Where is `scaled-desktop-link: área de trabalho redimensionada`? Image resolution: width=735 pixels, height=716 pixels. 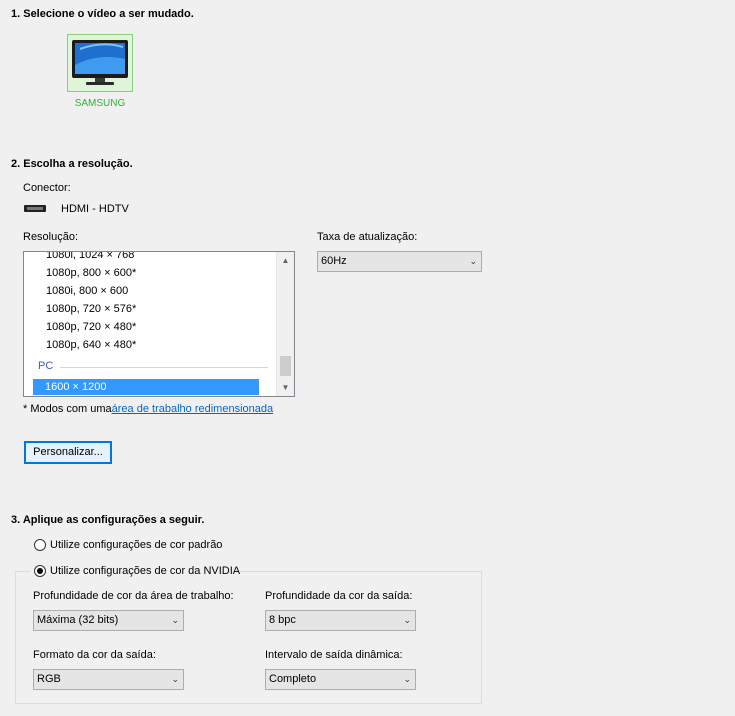 scaled-desktop-link: área de trabalho redimensionada is located at coordinates (192, 409).